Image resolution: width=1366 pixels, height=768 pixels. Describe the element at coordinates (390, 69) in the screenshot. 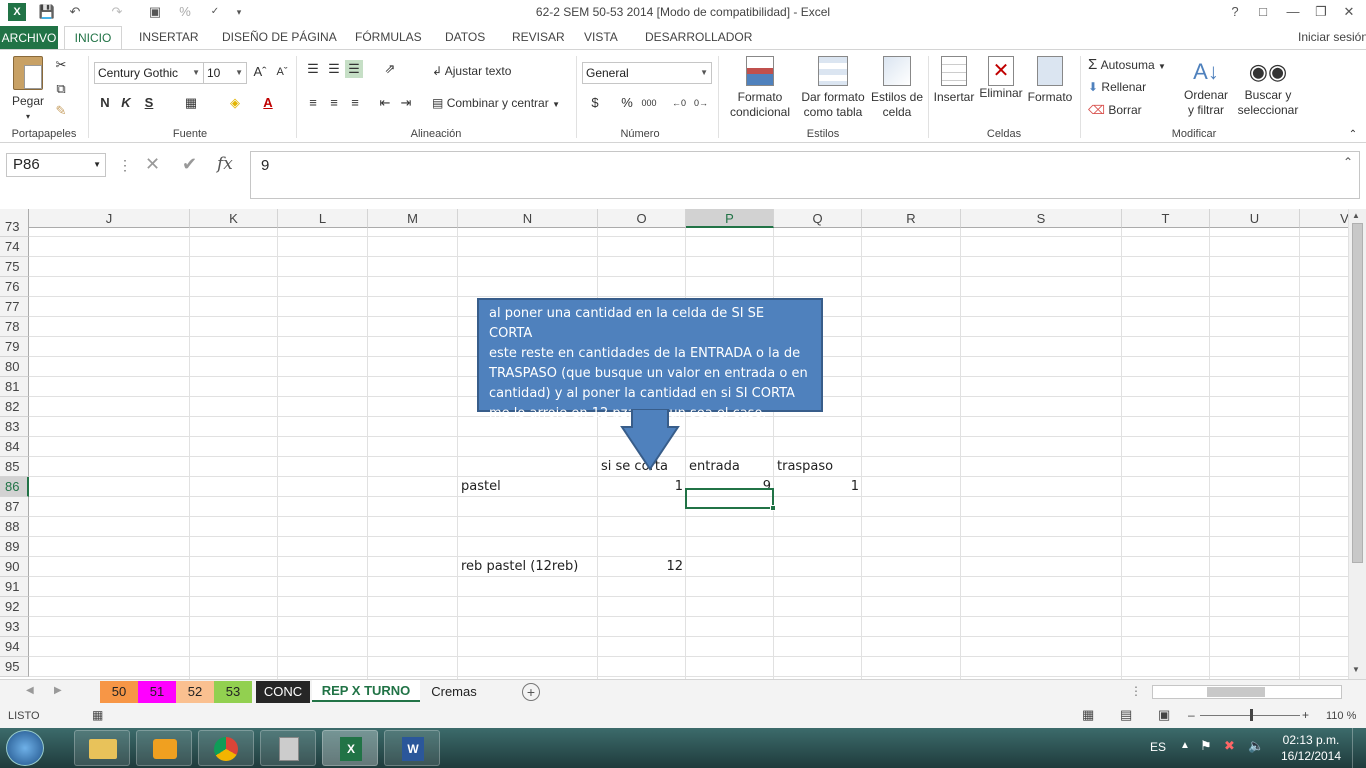

I see `orientation-icon: ⇗` at that location.